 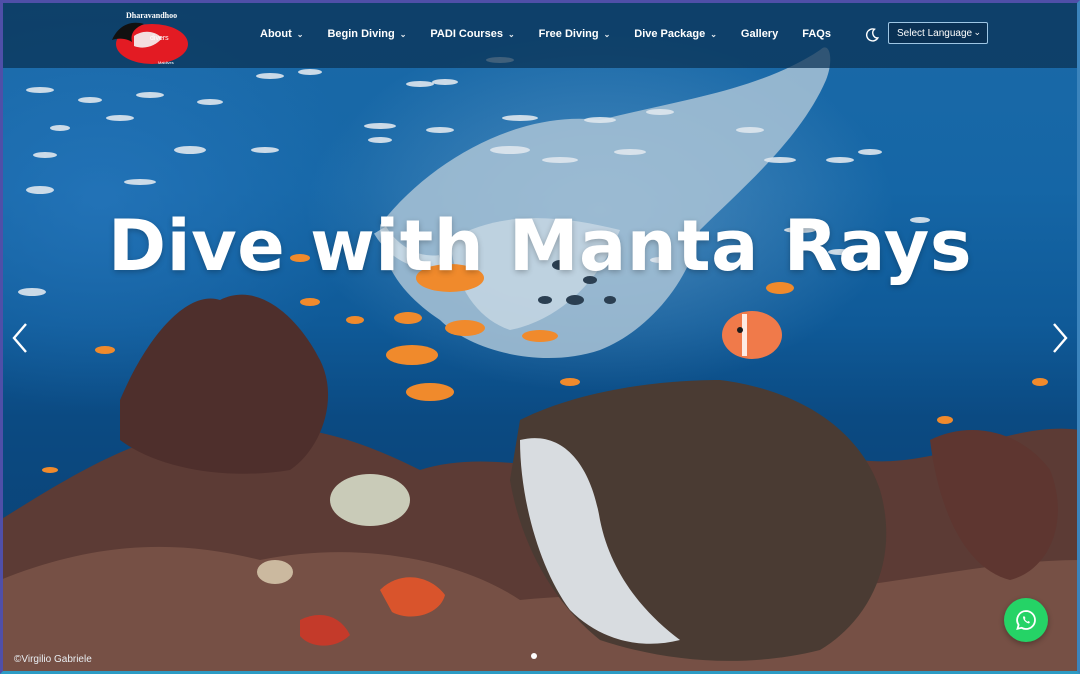 I want to click on nav-item-gallery: Gallery, so click(x=759, y=34).